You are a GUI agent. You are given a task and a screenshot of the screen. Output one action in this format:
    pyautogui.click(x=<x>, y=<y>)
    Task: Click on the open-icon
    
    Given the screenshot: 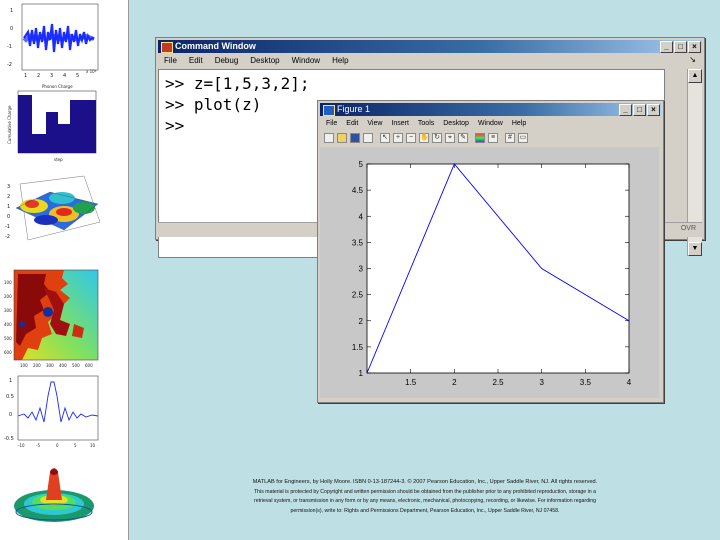 What is the action you would take?
    pyautogui.click(x=342, y=137)
    